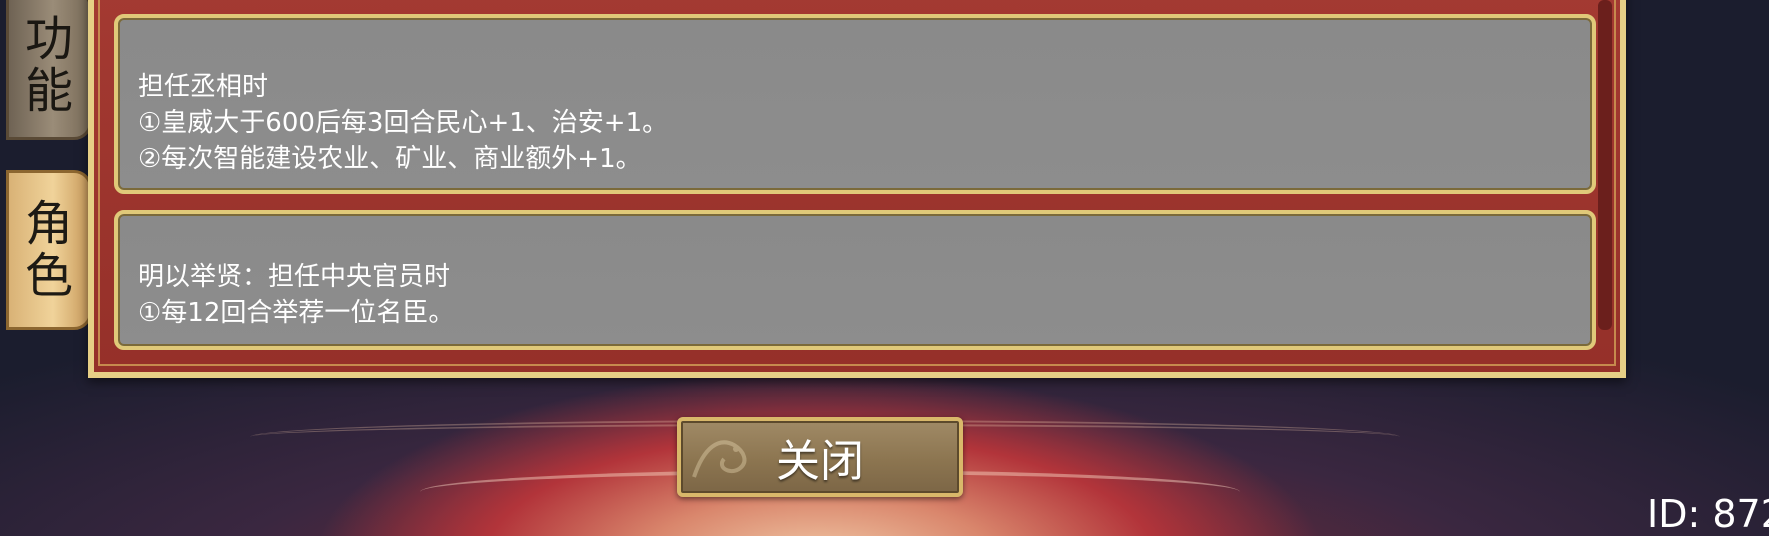  Describe the element at coordinates (48, 224) in the screenshot. I see `tab-roles-char-1: 角` at that location.